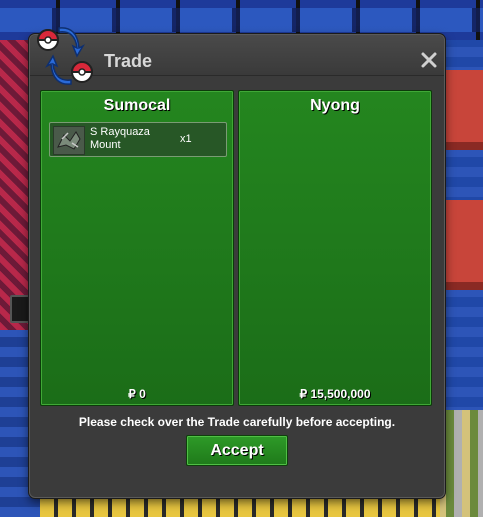 The image size is (483, 517). Describe the element at coordinates (335, 394) in the screenshot. I see `money-offer-right: ₽ 15,500,000` at that location.